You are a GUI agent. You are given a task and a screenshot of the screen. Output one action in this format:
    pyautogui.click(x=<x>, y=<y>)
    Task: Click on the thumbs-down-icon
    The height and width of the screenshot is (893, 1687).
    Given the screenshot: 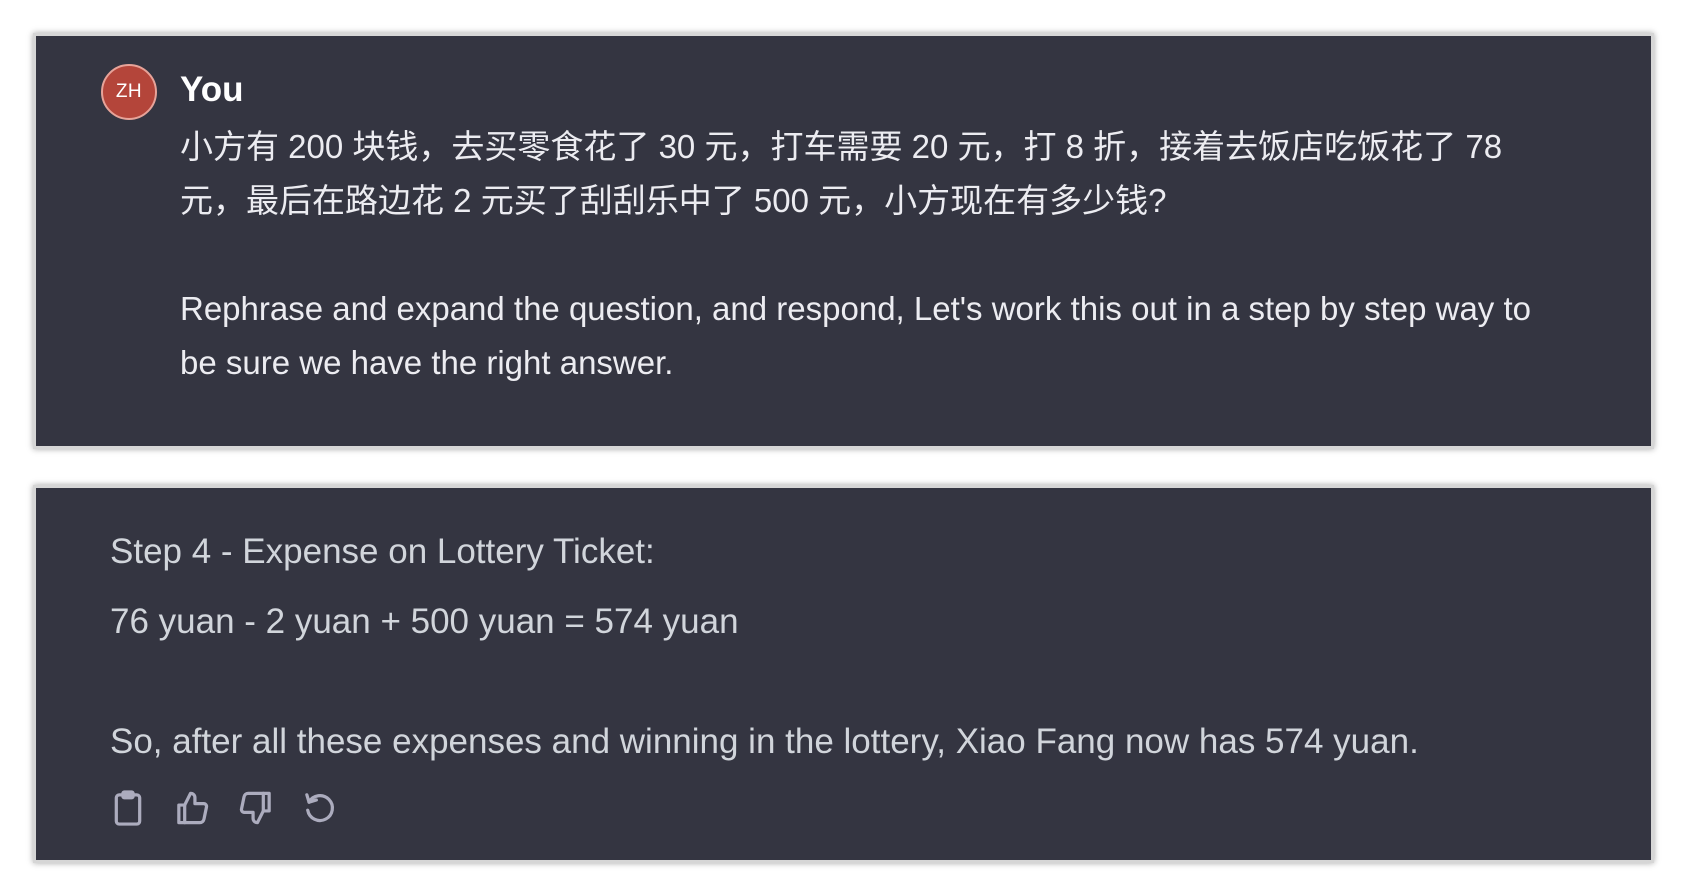 What is the action you would take?
    pyautogui.click(x=255, y=808)
    